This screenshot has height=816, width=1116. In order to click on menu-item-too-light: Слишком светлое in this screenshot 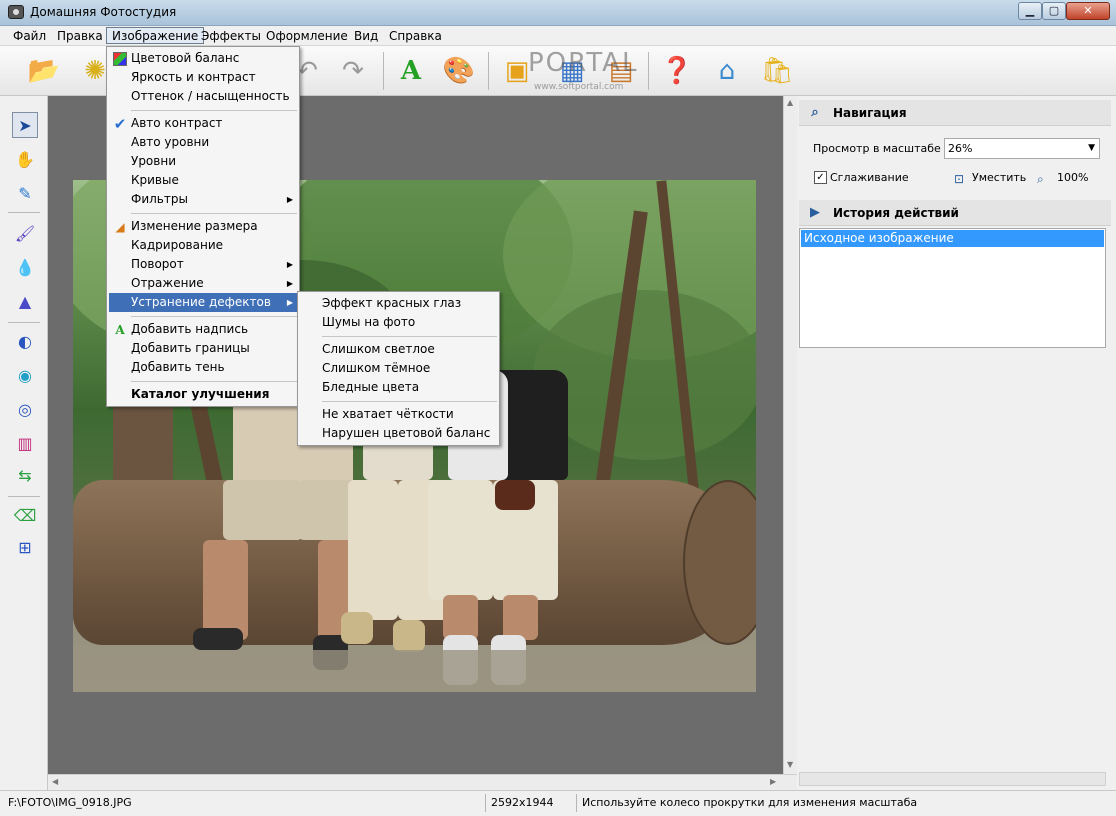, I will do `click(398, 349)`.